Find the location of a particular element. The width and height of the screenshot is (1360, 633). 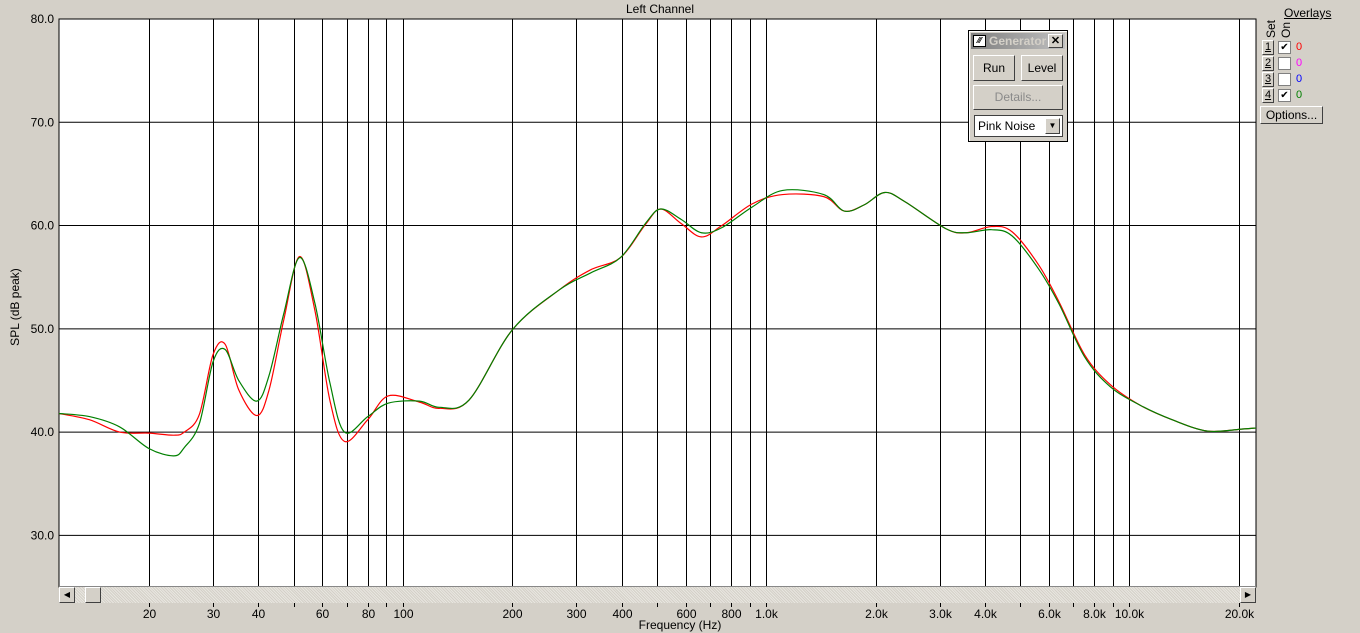

overlays-title: Overlays is located at coordinates (1308, 13).